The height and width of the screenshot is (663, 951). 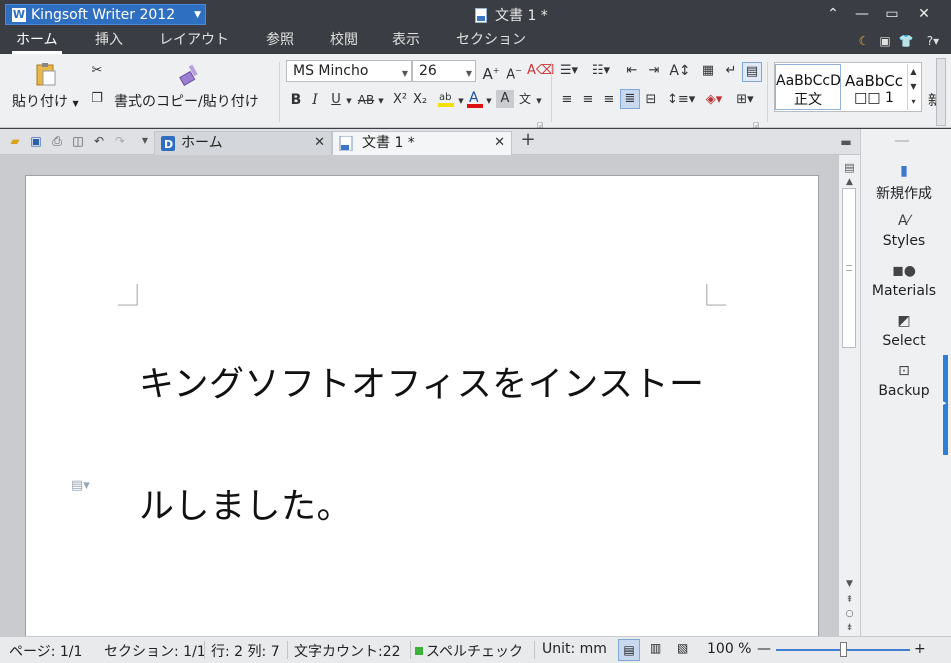 What do you see at coordinates (567, 100) in the screenshot?
I see `align-left-icon: ≡` at bounding box center [567, 100].